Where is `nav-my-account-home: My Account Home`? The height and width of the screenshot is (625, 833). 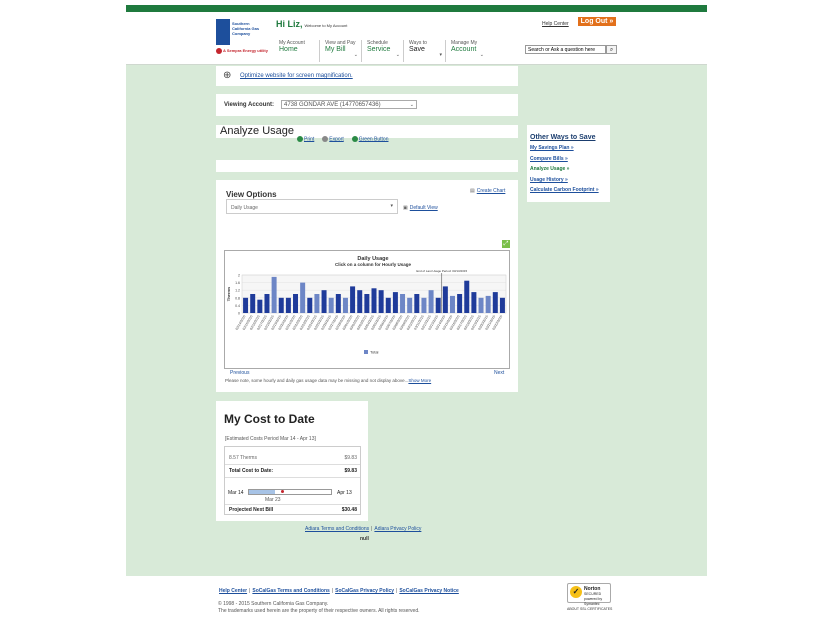
nav-my-account-home: My Account Home is located at coordinates (298, 51).